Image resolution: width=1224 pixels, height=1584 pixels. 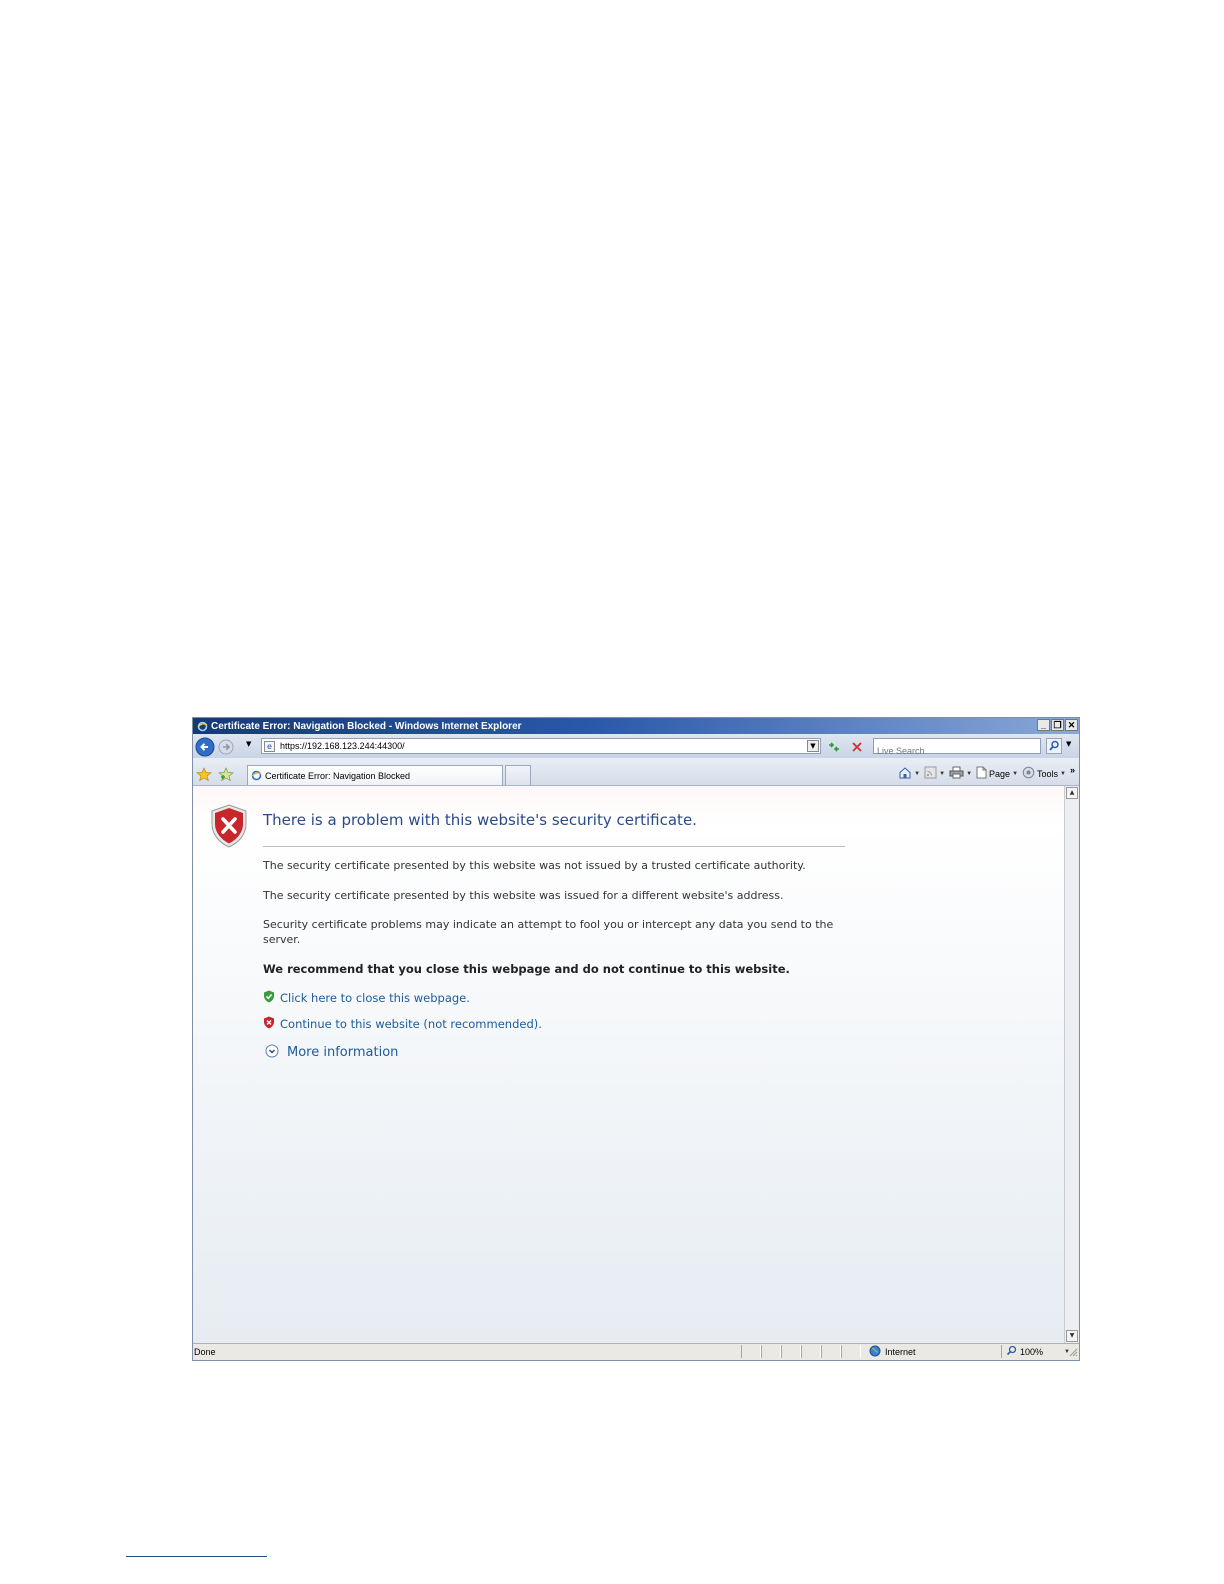 I want to click on stop-icon, so click(x=857, y=748).